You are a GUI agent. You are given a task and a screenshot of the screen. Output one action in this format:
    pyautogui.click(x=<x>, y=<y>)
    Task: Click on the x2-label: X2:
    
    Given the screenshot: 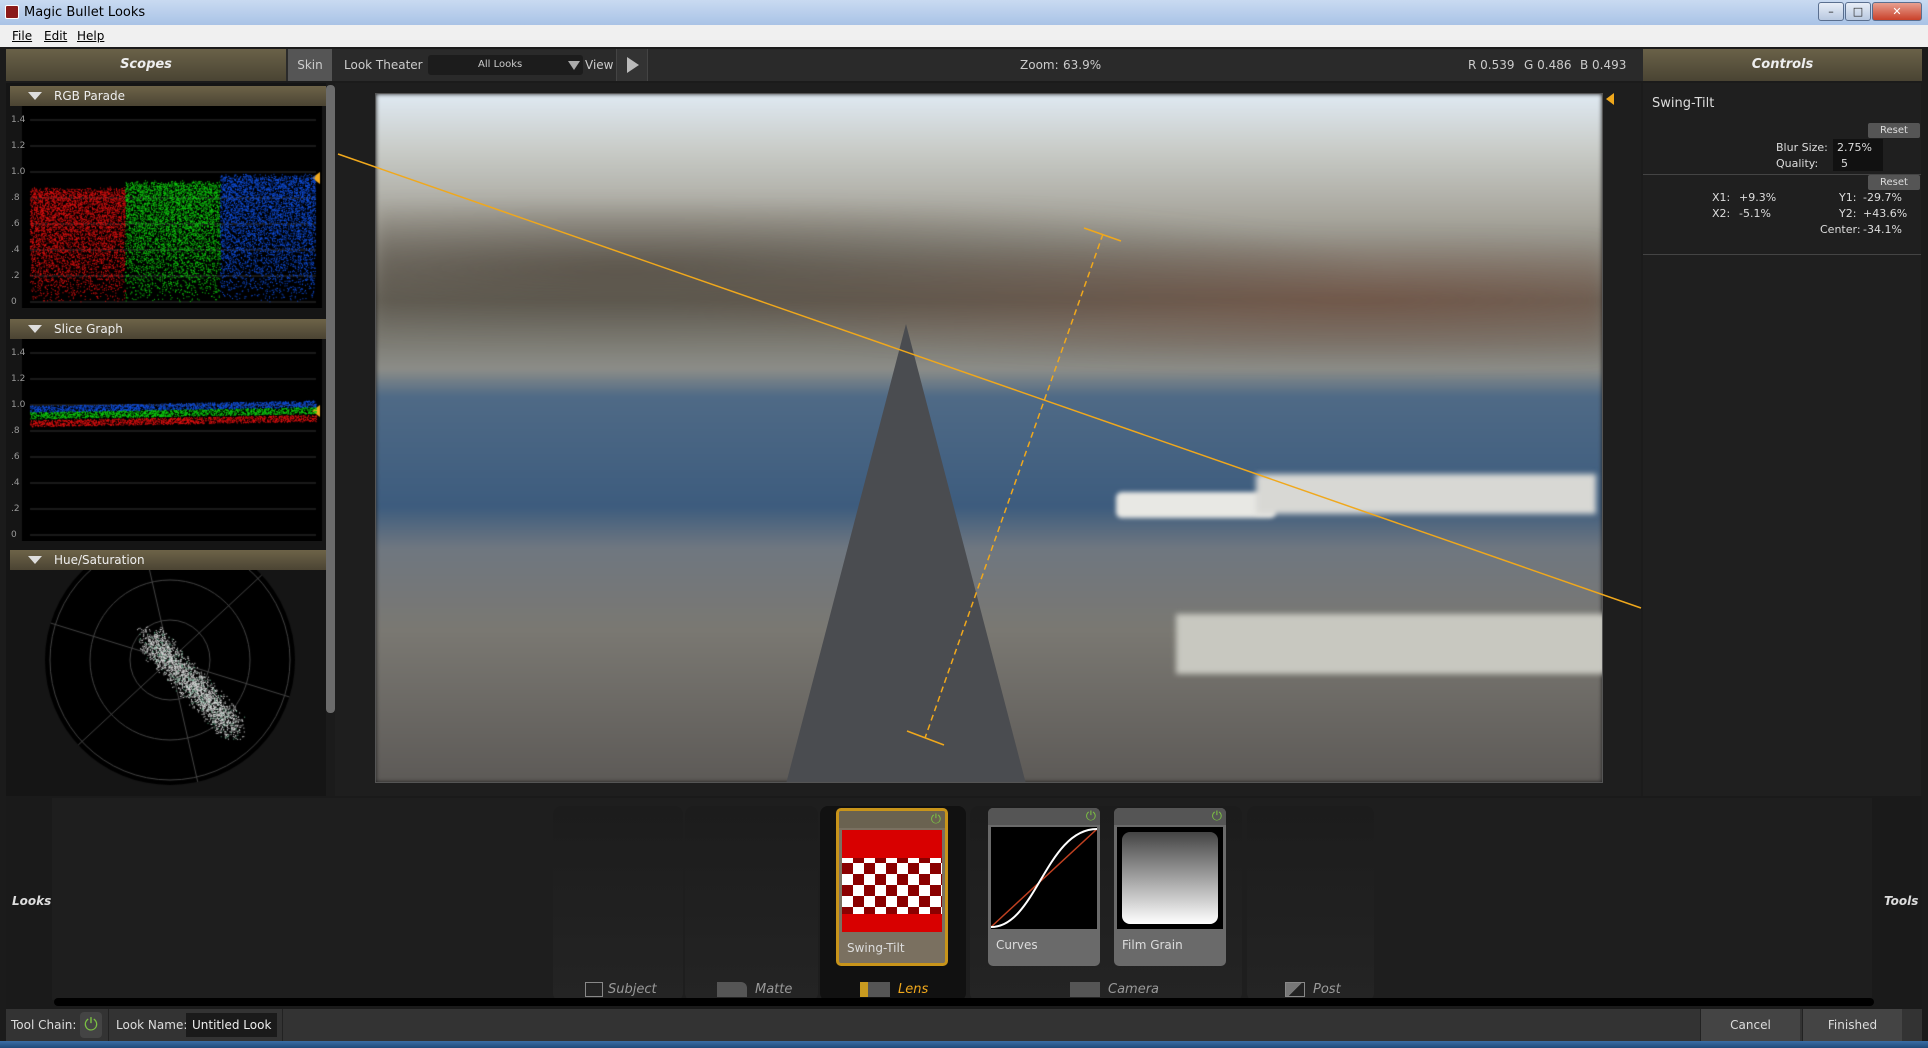 What is the action you would take?
    pyautogui.click(x=1721, y=213)
    